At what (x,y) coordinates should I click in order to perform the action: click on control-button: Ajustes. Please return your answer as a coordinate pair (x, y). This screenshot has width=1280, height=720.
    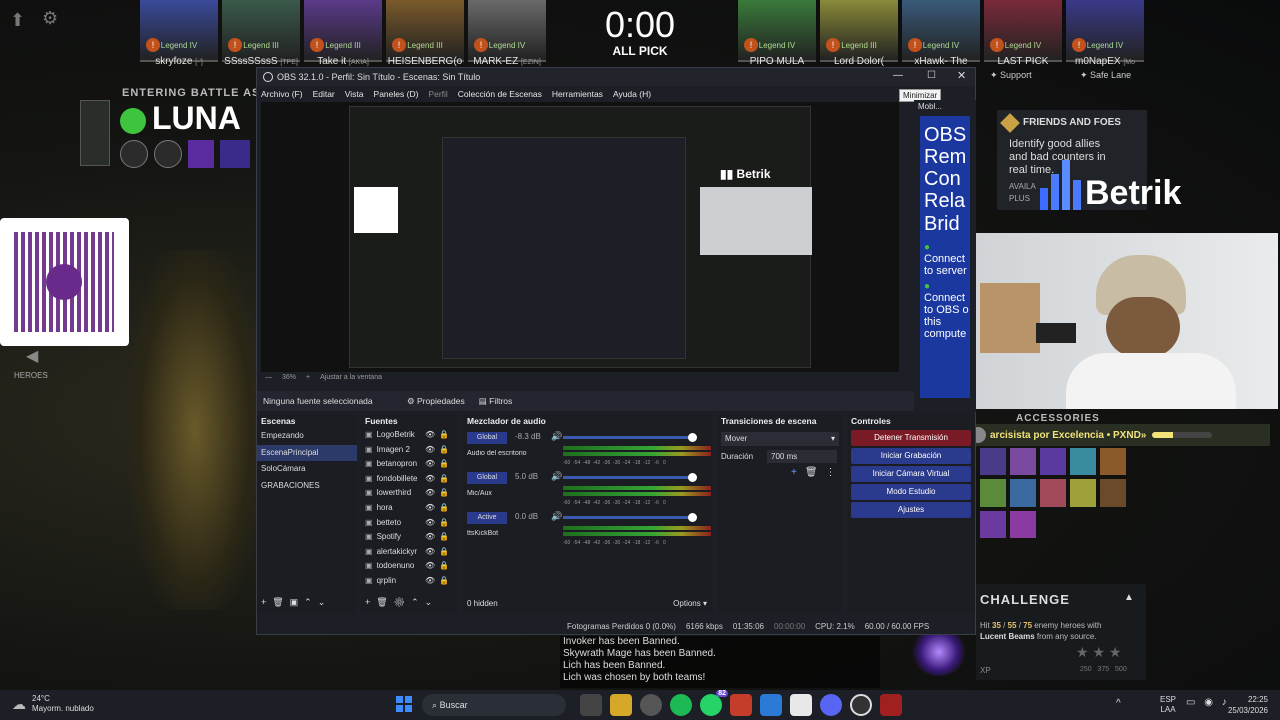
    Looking at the image, I should click on (911, 510).